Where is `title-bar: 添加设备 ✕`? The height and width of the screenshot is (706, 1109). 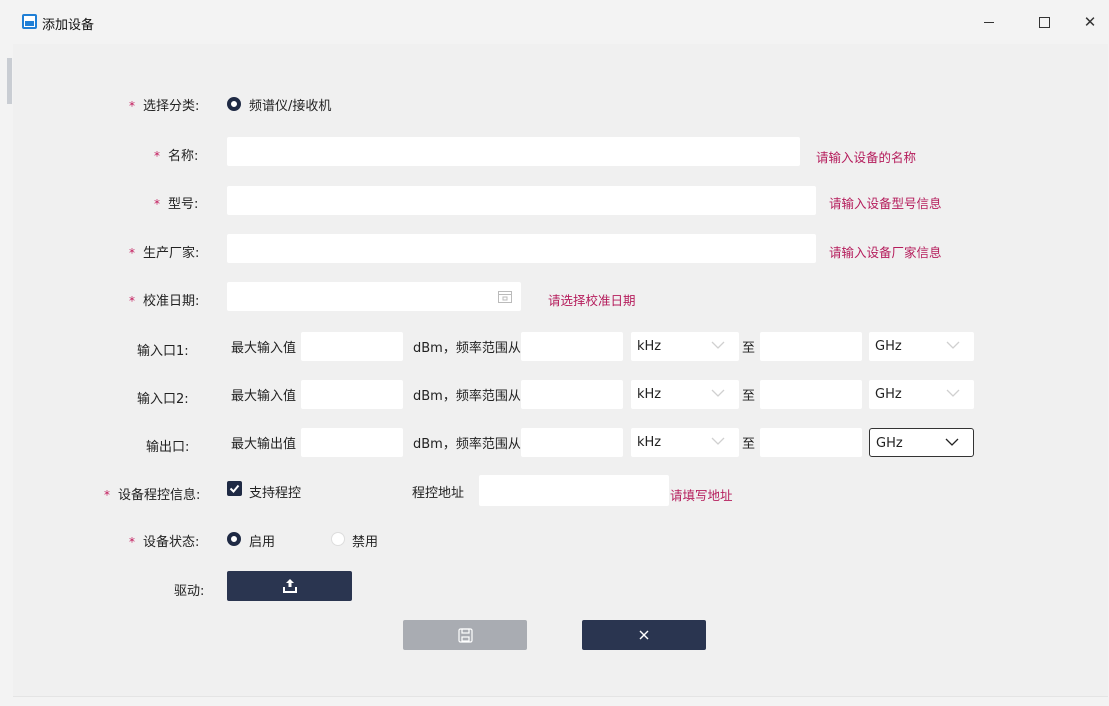 title-bar: 添加设备 ✕ is located at coordinates (554, 22).